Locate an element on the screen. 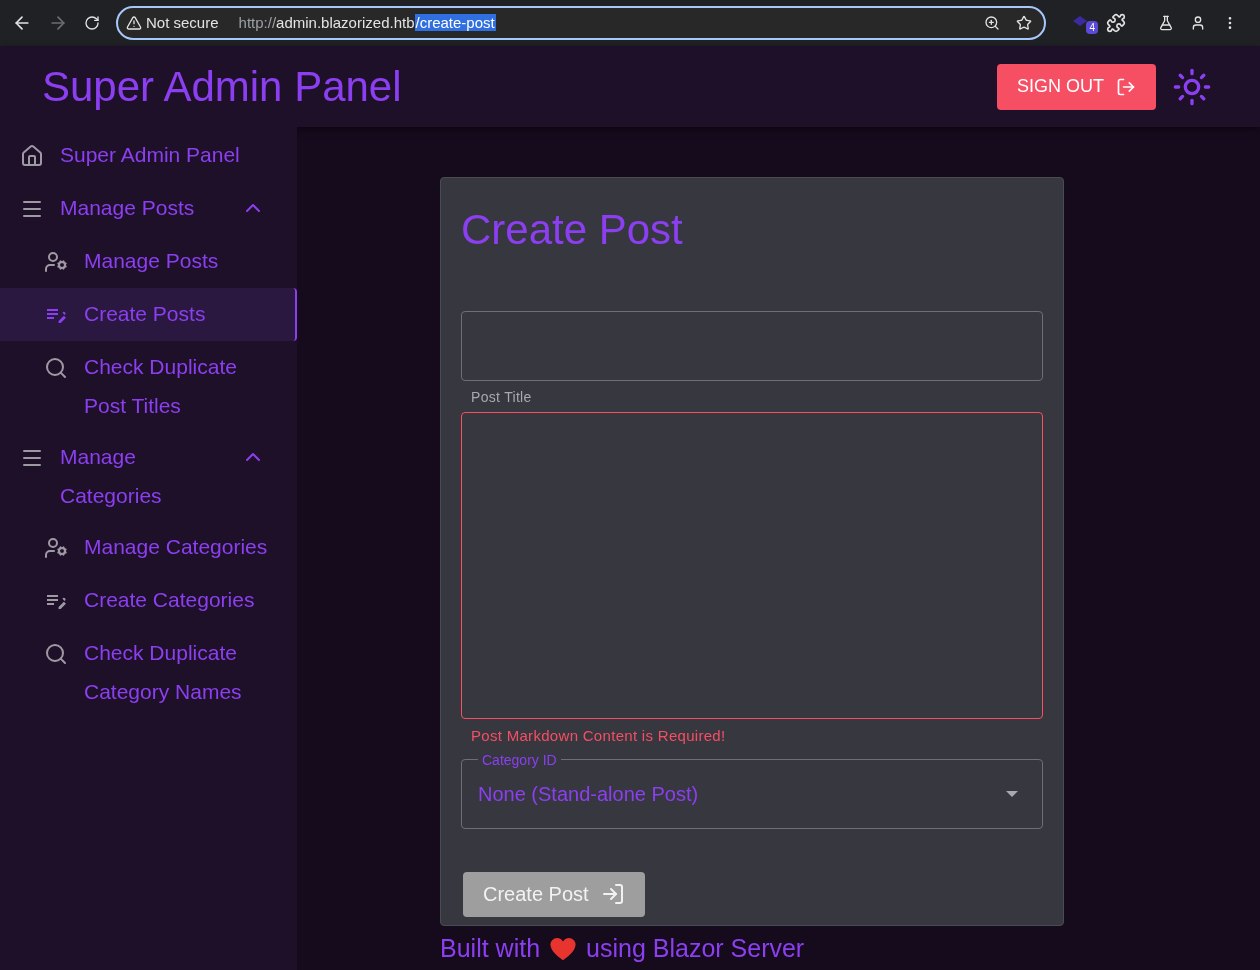 Image resolution: width=1260 pixels, height=970 pixels. post-title-helper: Post Title is located at coordinates (501, 397).